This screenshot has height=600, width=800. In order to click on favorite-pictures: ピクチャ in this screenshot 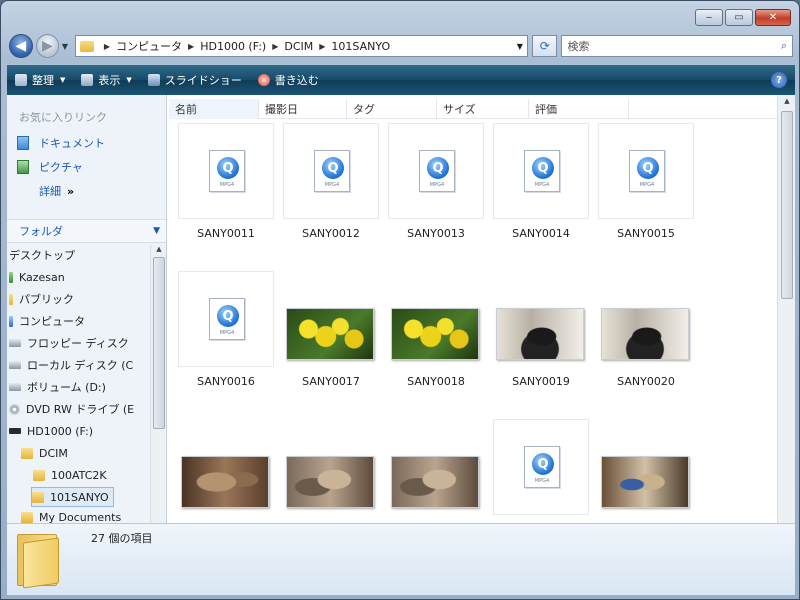, I will do `click(50, 167)`.